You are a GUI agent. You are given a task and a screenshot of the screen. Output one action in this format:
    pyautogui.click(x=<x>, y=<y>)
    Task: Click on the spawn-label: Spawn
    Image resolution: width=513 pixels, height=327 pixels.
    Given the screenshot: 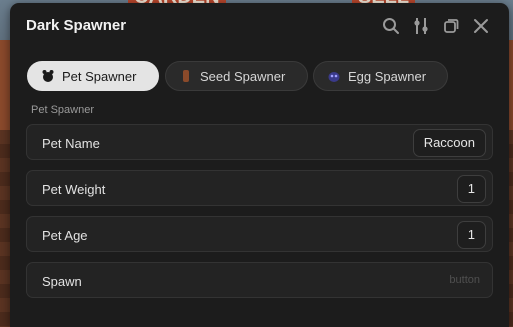 What is the action you would take?
    pyautogui.click(x=62, y=281)
    